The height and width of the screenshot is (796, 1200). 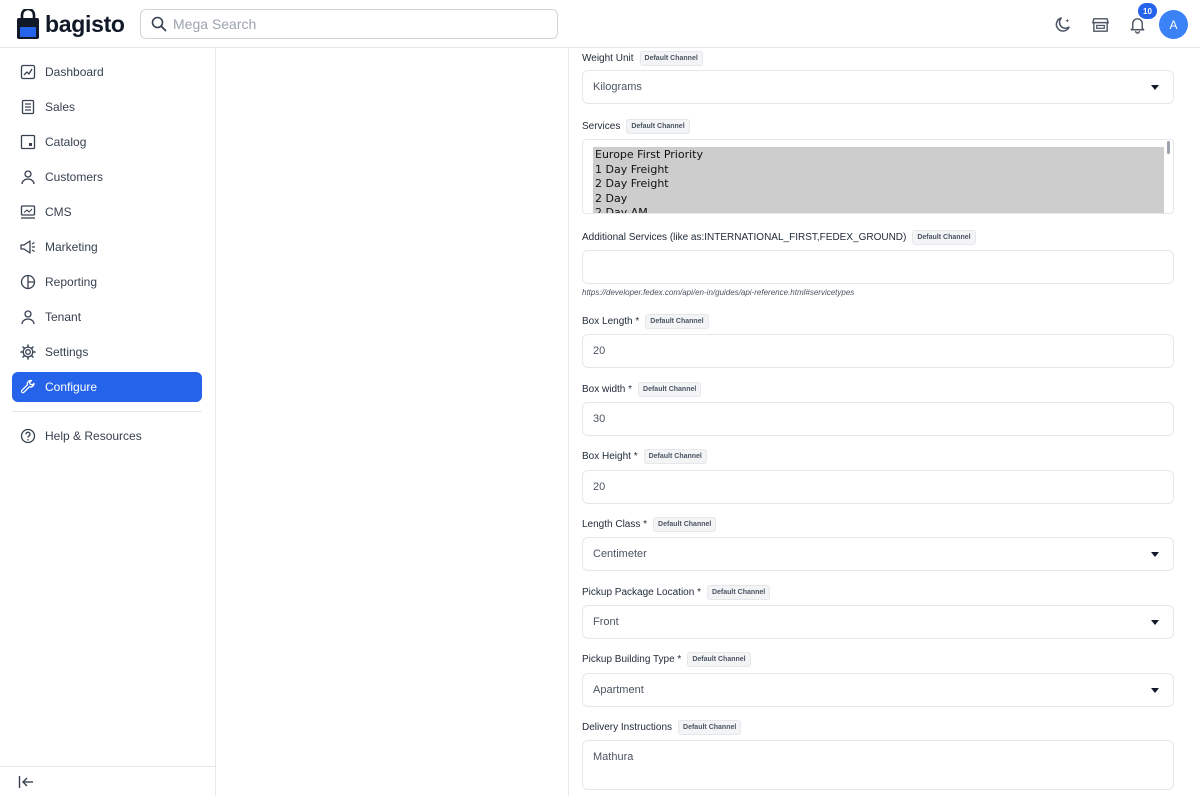 I want to click on dashboard-icon, so click(x=27, y=72).